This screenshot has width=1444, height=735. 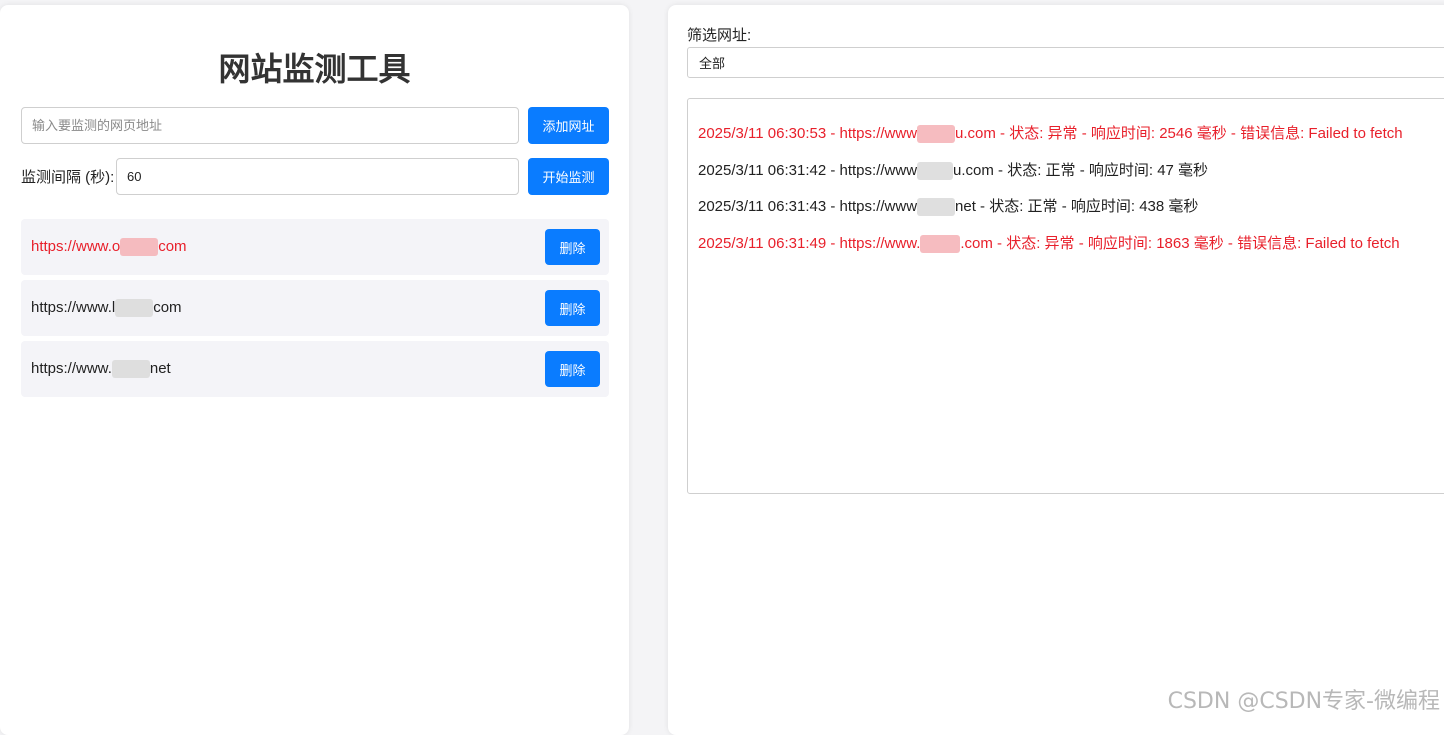 What do you see at coordinates (568, 125) in the screenshot?
I see `add-url-button: 添加网址` at bounding box center [568, 125].